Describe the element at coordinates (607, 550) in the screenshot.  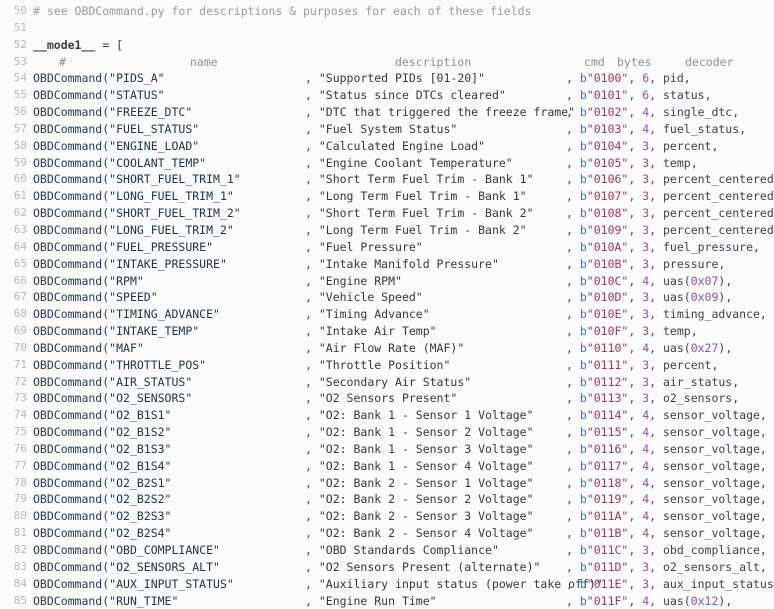
I see `command-hex-code: "011C"` at that location.